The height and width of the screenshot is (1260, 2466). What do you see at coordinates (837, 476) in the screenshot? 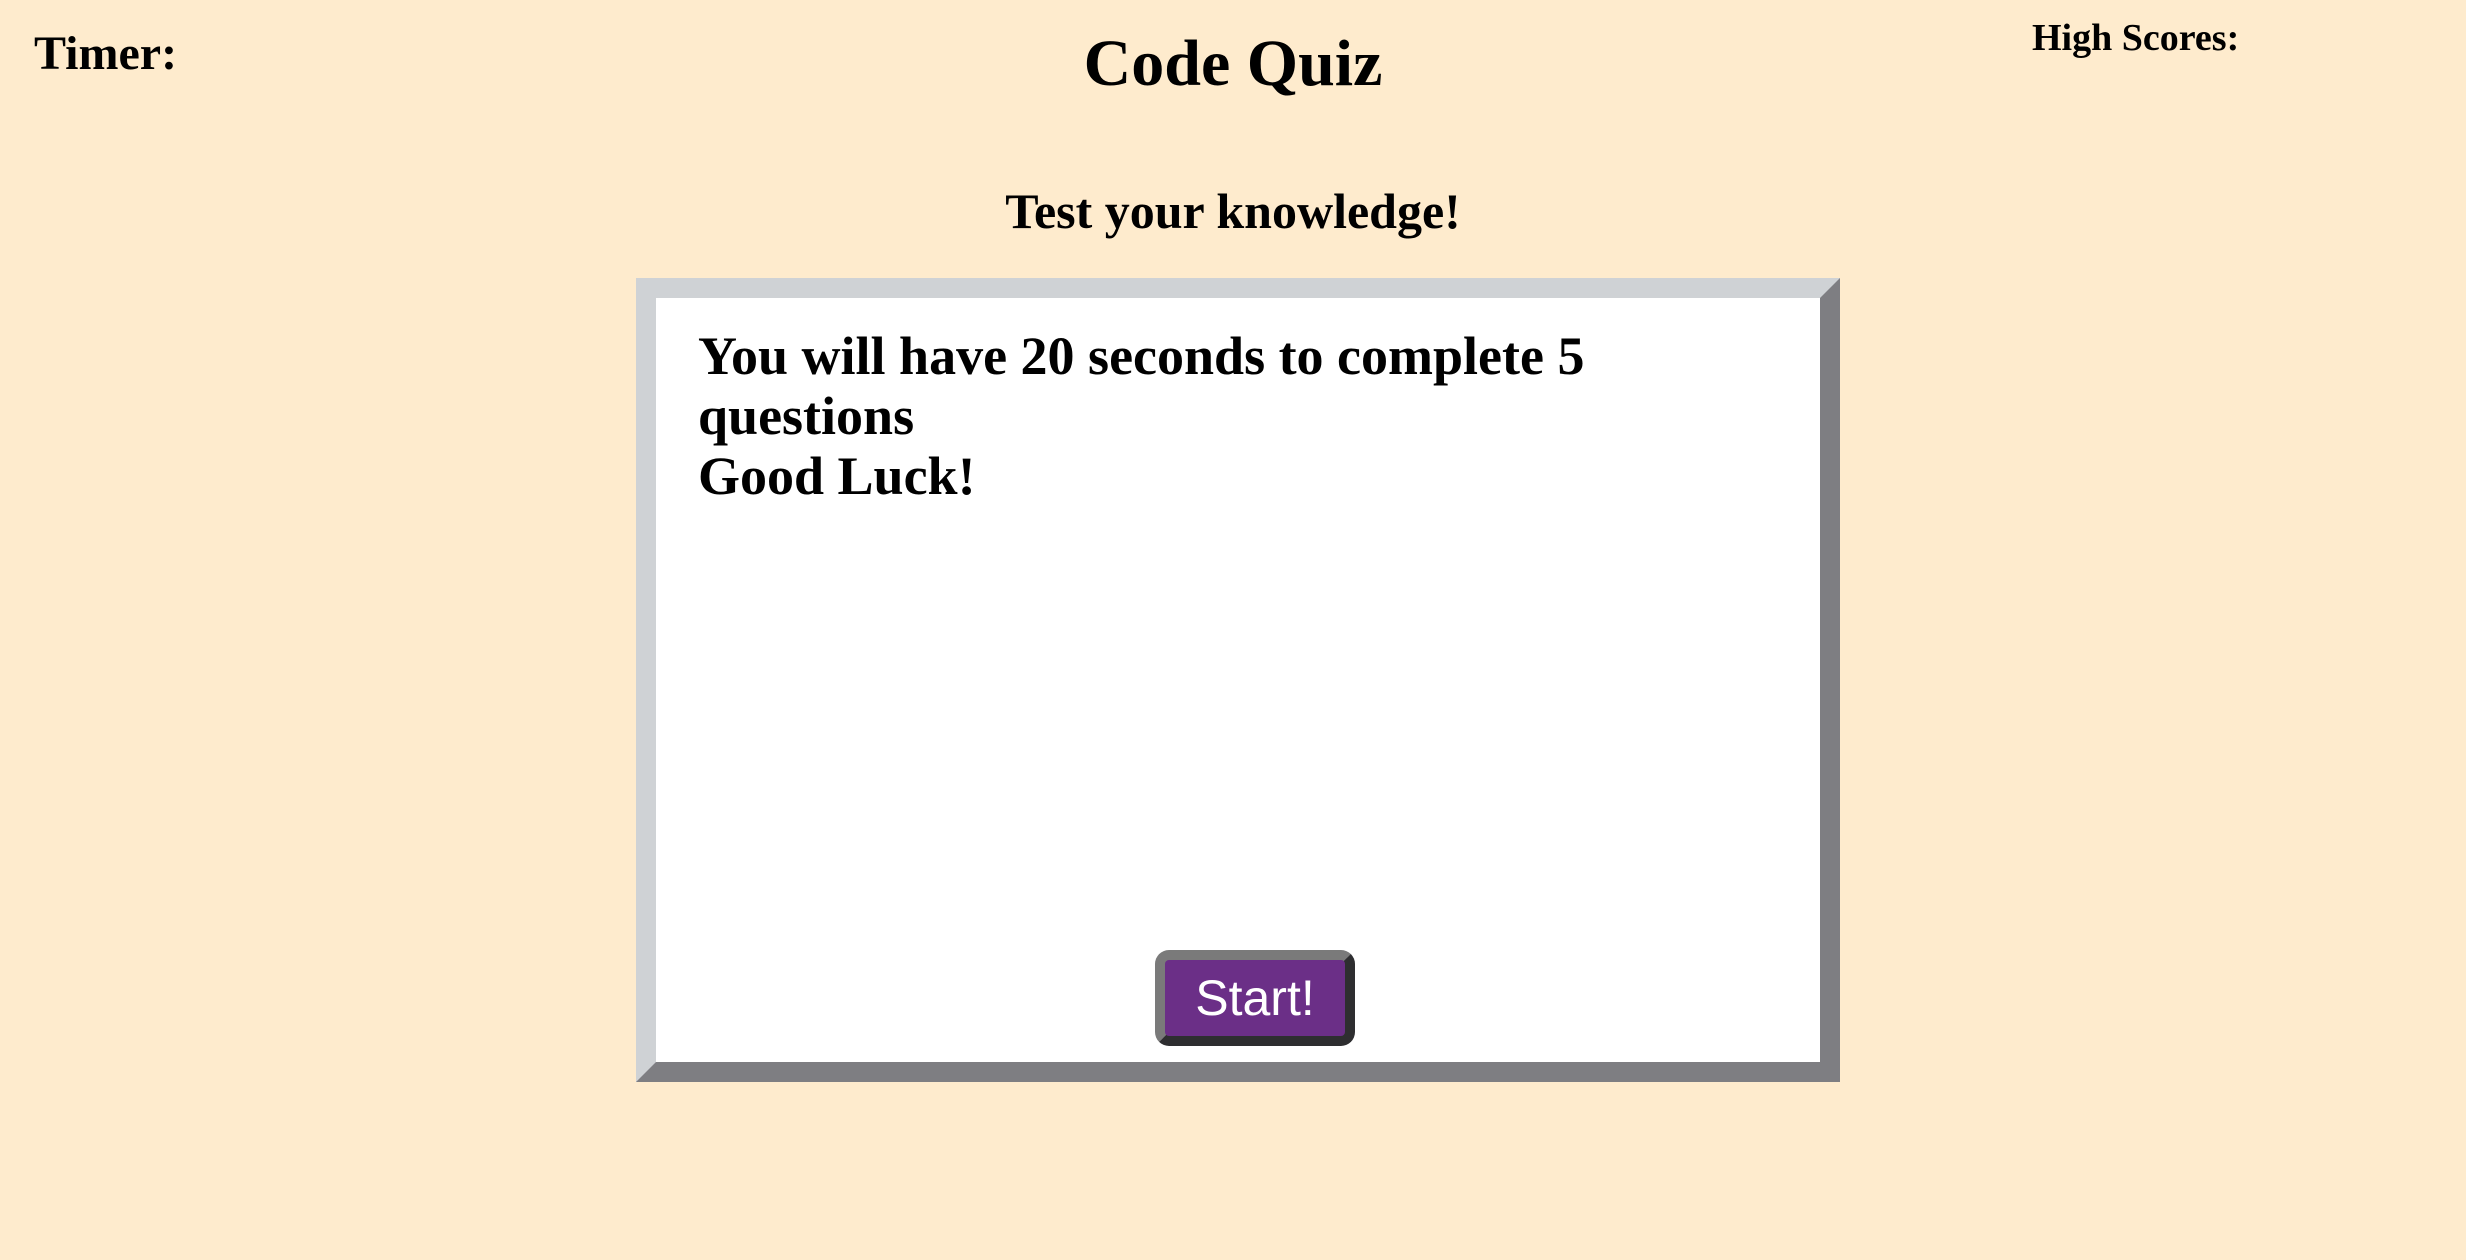
I see `intro-good-luck: Good Luck!` at bounding box center [837, 476].